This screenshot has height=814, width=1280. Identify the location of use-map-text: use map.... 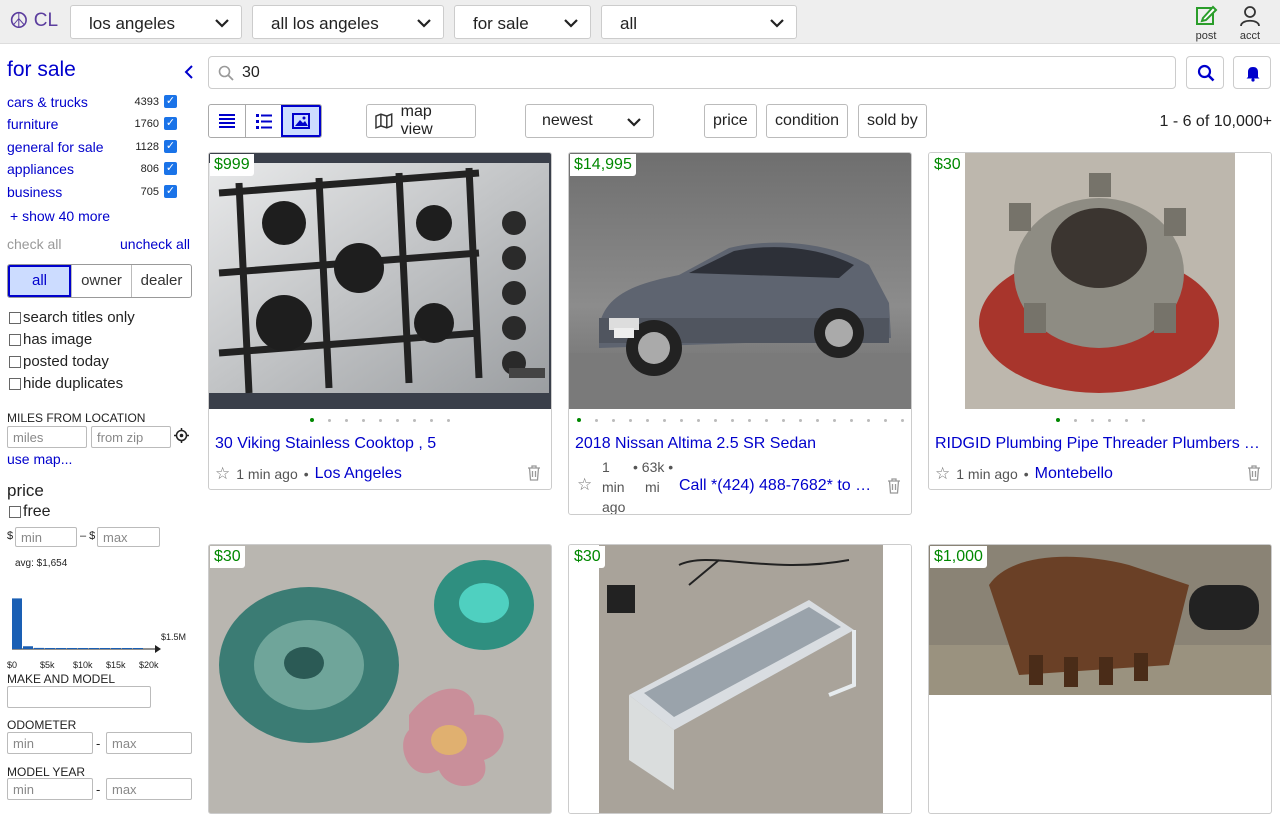
(39, 459).